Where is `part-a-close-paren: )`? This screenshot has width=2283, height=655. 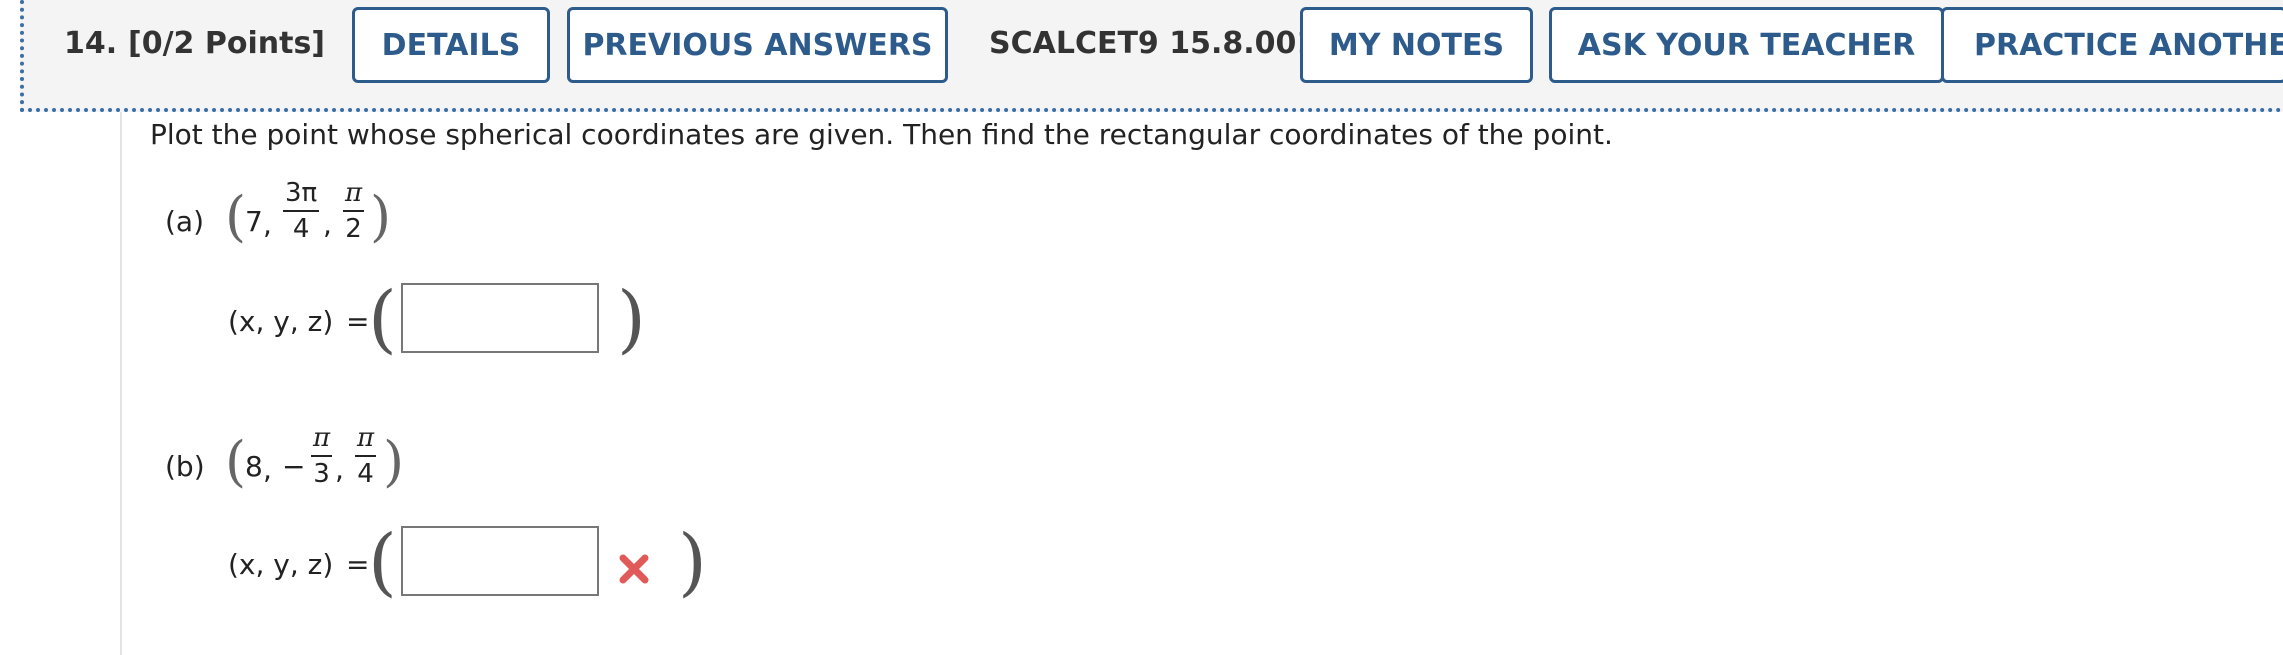 part-a-close-paren: ) is located at coordinates (381, 216).